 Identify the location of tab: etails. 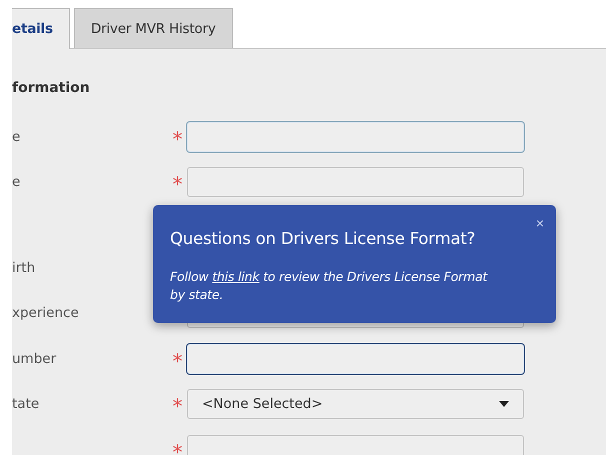
(41, 28).